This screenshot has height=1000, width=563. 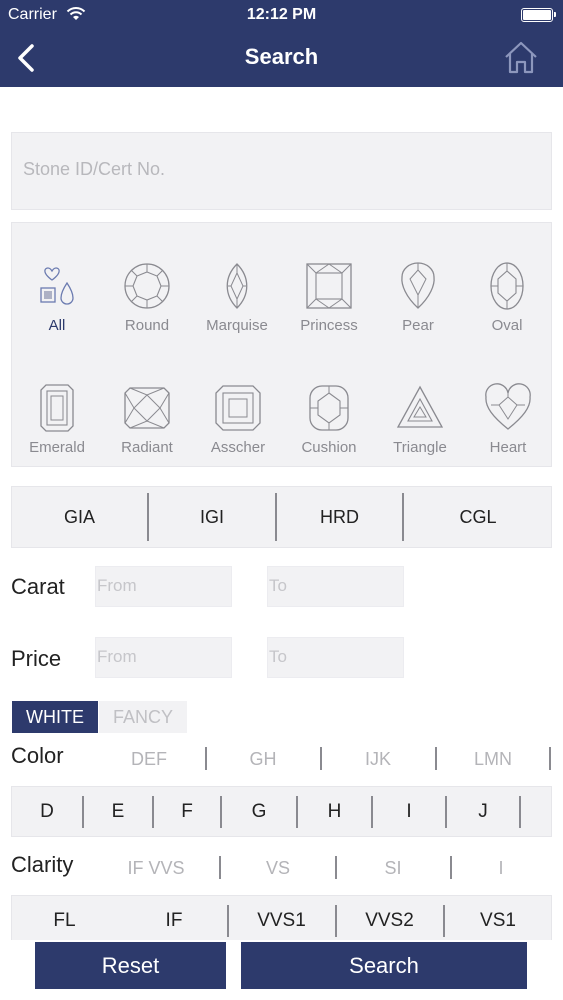 I want to click on shape-pear: Pear, so click(x=418, y=297).